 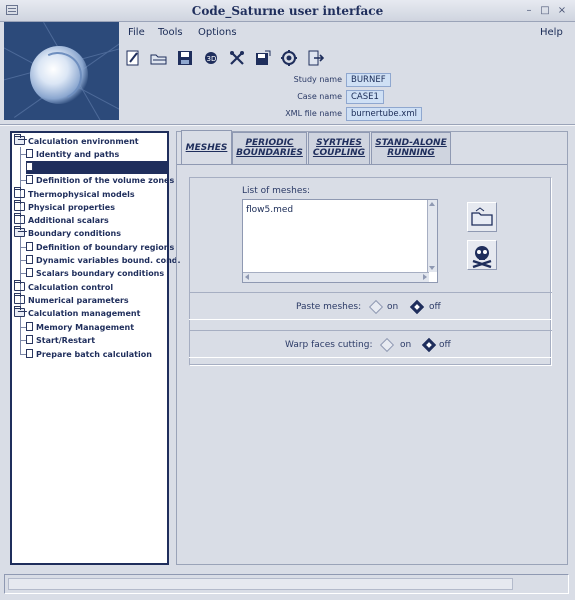 I want to click on menu-tools: Tools, so click(x=170, y=32).